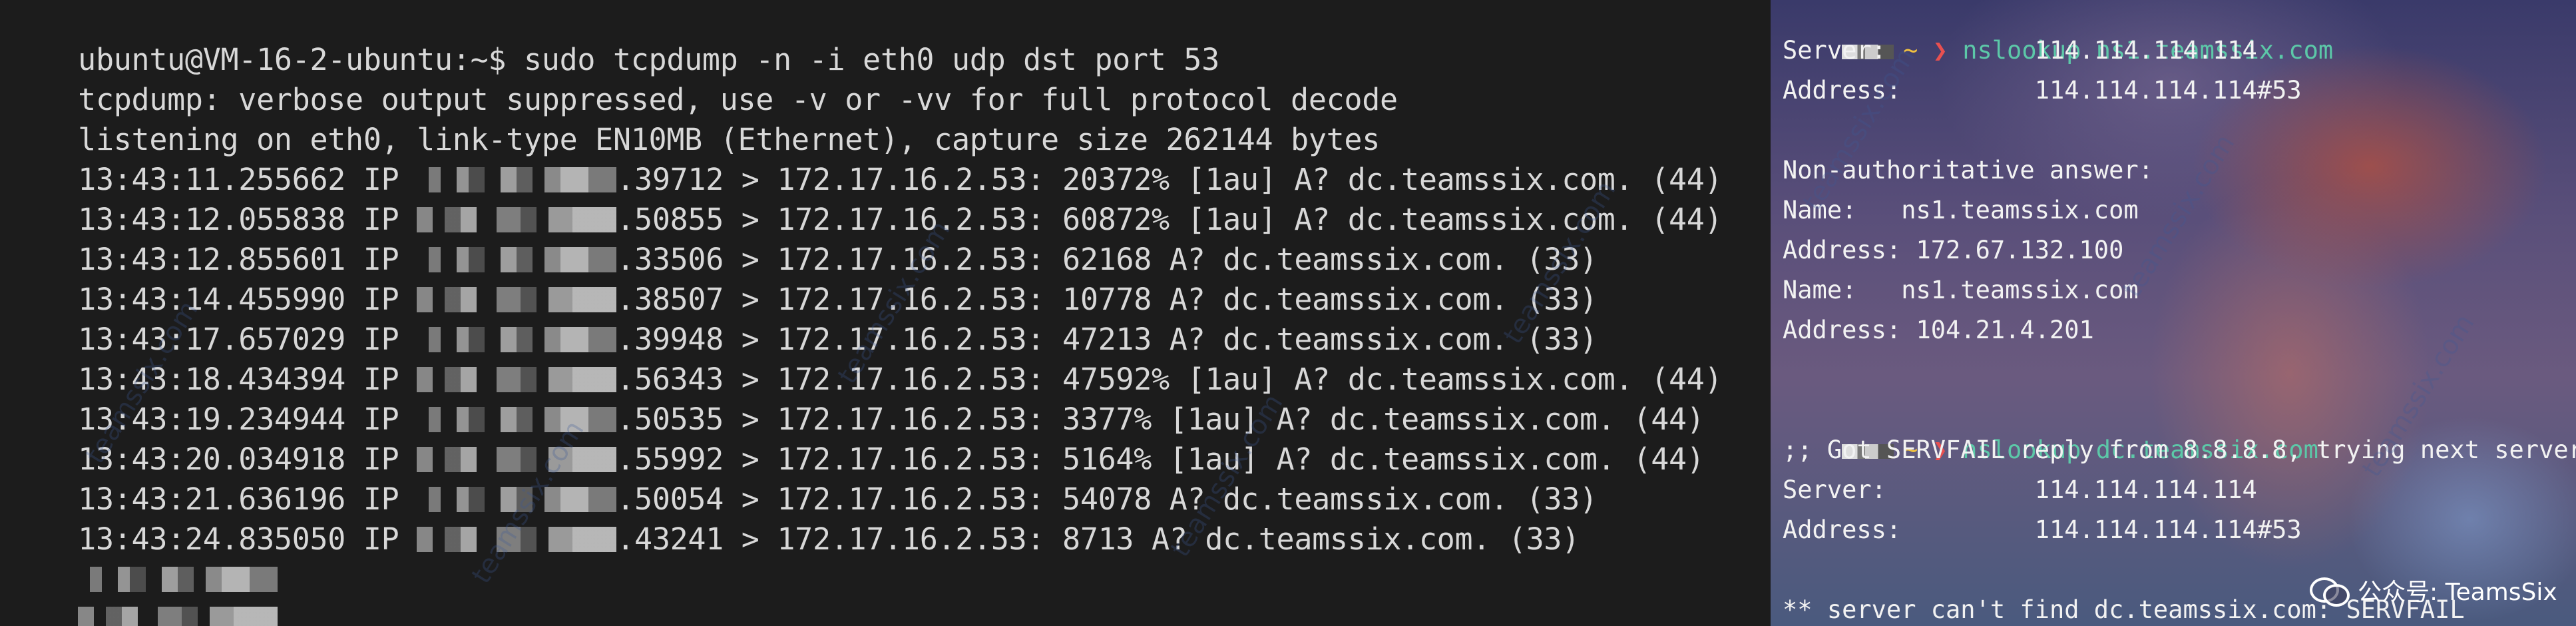 Image resolution: width=2576 pixels, height=626 pixels. Describe the element at coordinates (2050, 427) in the screenshot. I see `prompt-line: ~ ❯ nslookup dc.teamssix.com` at that location.